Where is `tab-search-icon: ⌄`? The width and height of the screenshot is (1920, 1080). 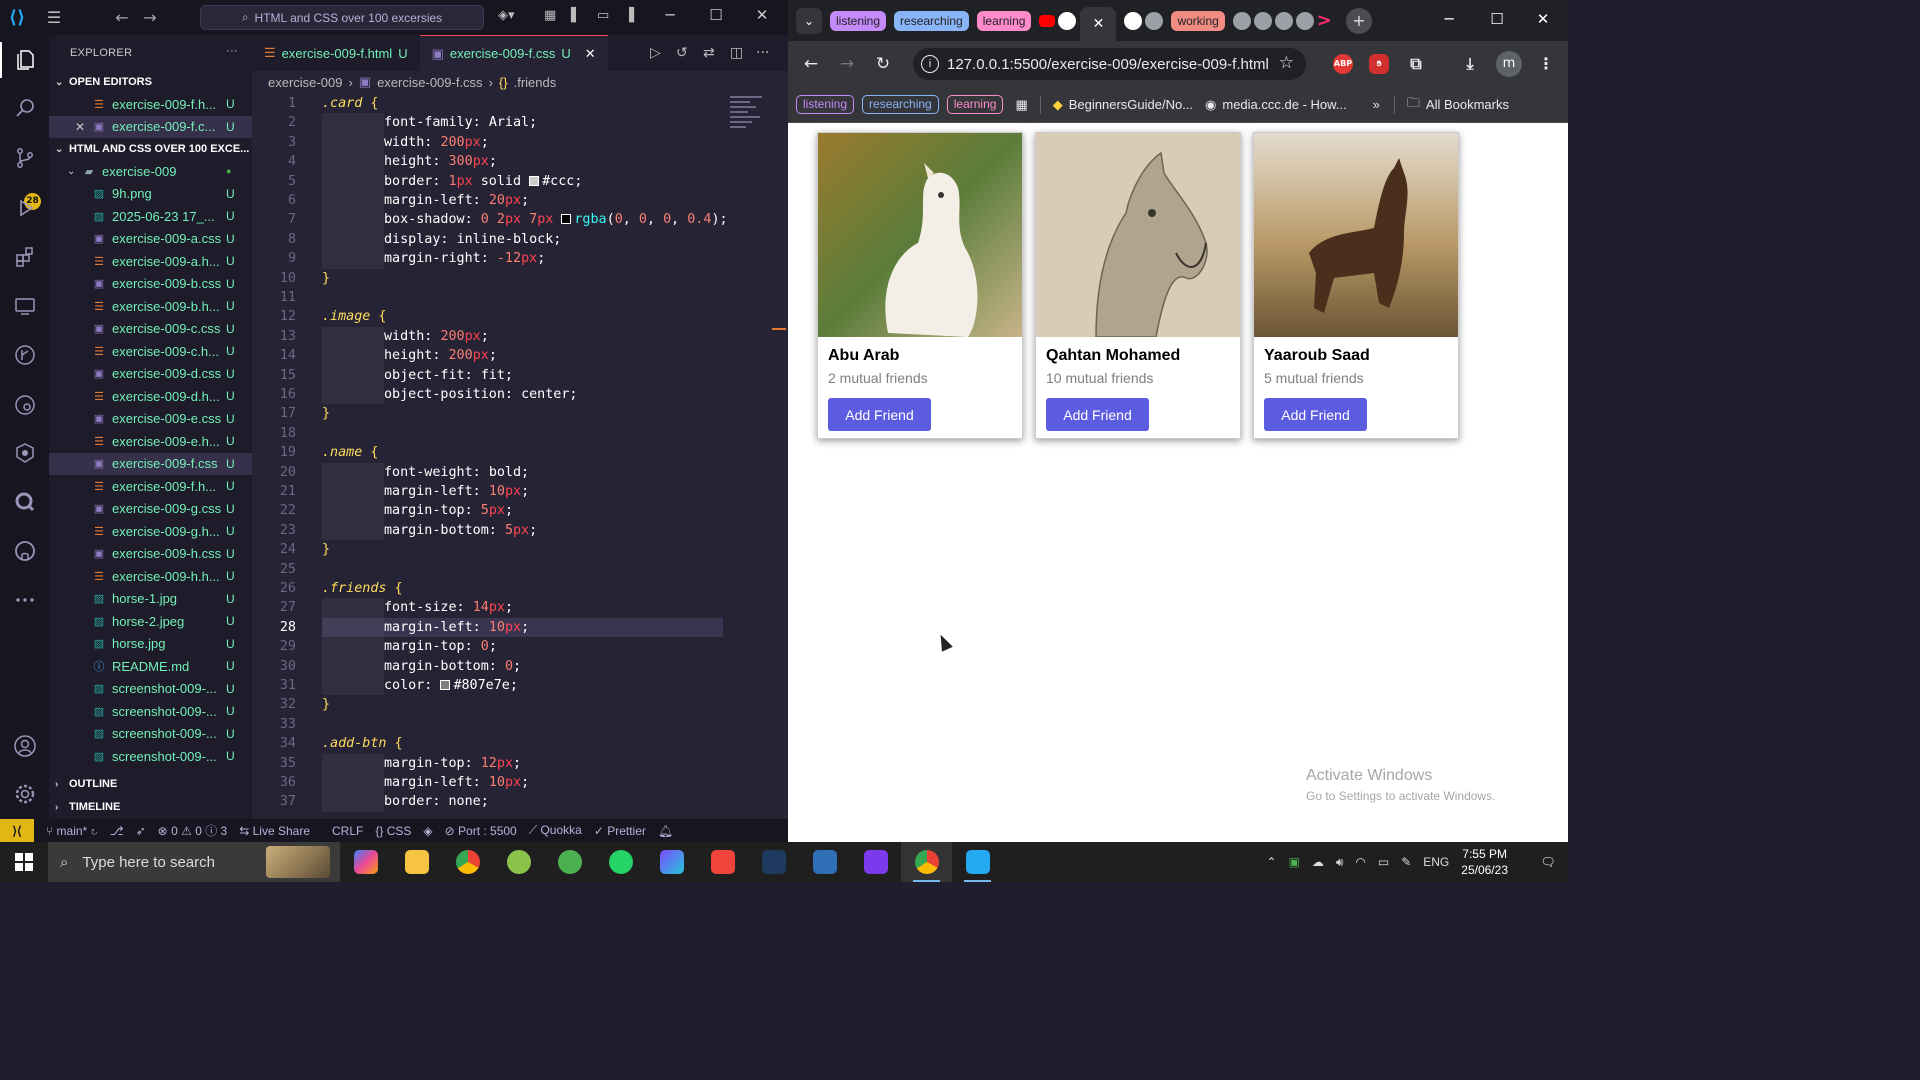 tab-search-icon: ⌄ is located at coordinates (809, 20).